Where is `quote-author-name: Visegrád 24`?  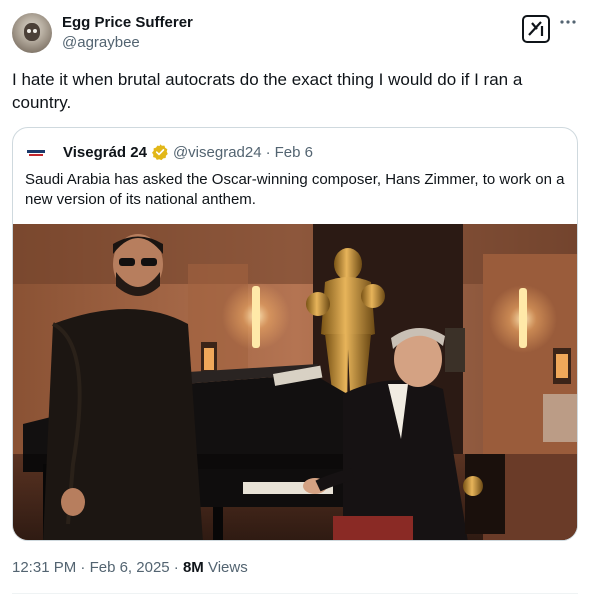
quote-author-name: Visegrád 24 is located at coordinates (105, 152).